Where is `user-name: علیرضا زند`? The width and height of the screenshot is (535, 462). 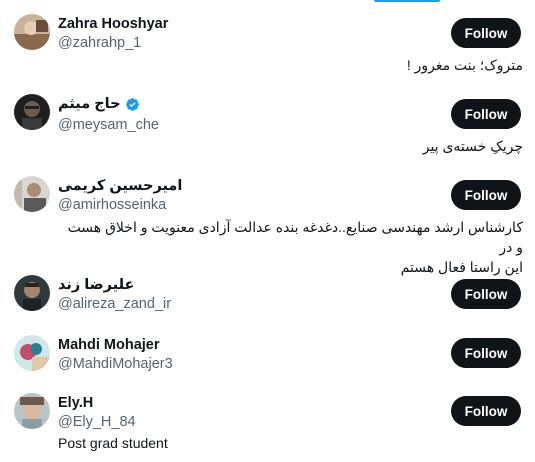
user-name: علیرضا زند is located at coordinates (96, 285).